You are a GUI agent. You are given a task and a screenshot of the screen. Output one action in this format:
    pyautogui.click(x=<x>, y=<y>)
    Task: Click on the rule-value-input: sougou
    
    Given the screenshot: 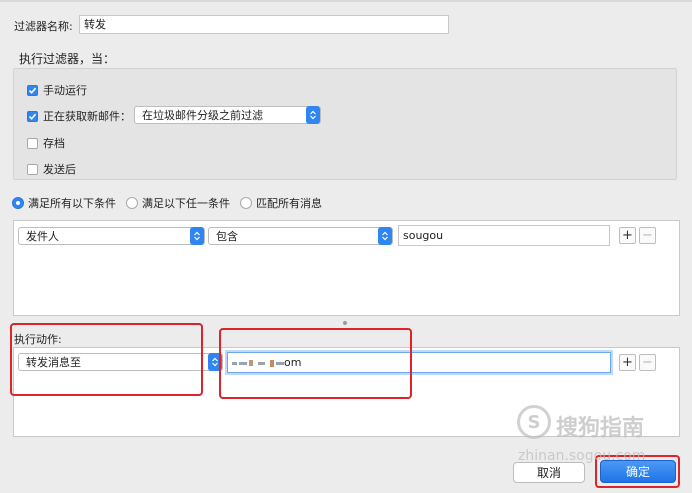 What is the action you would take?
    pyautogui.click(x=504, y=235)
    